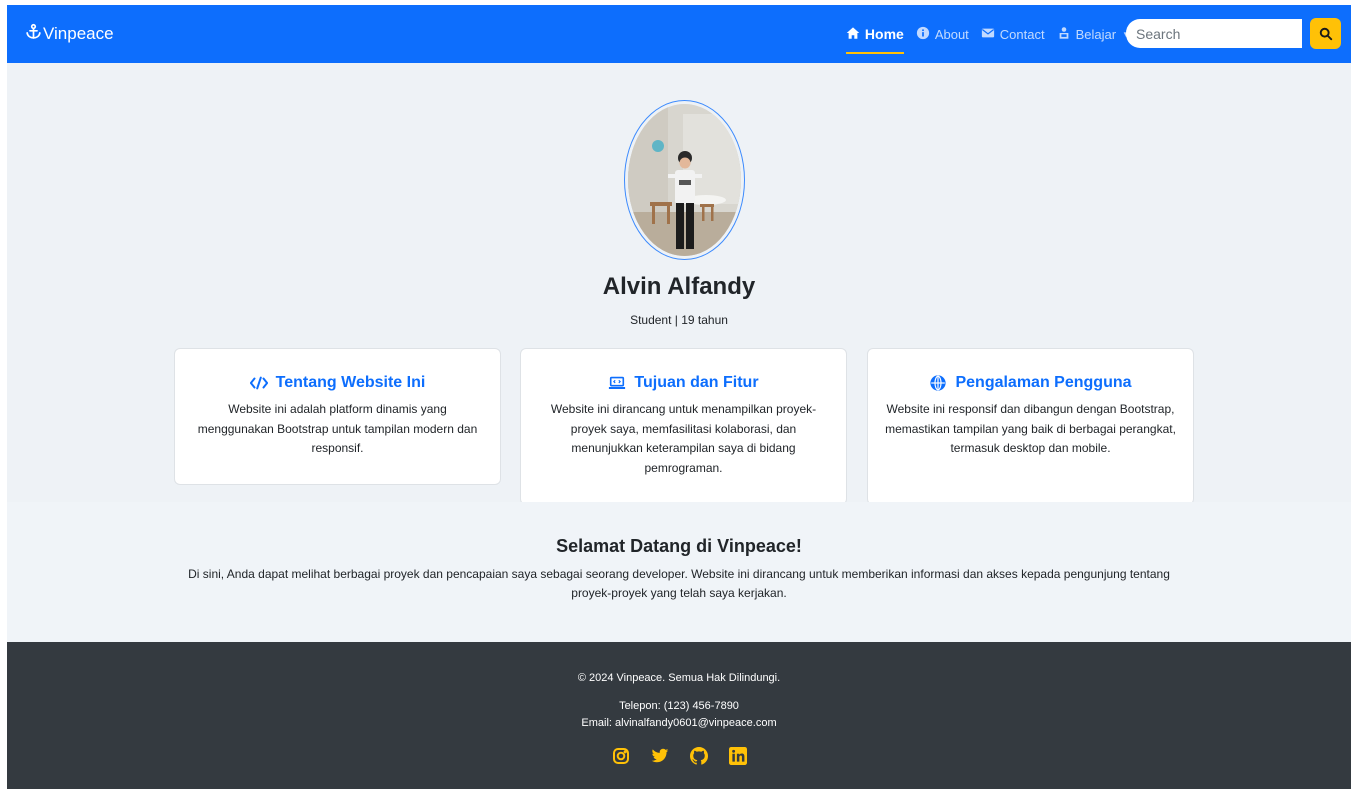 This screenshot has height=789, width=1351. I want to click on profile-subtitle: Student | 19 tahun, so click(679, 320).